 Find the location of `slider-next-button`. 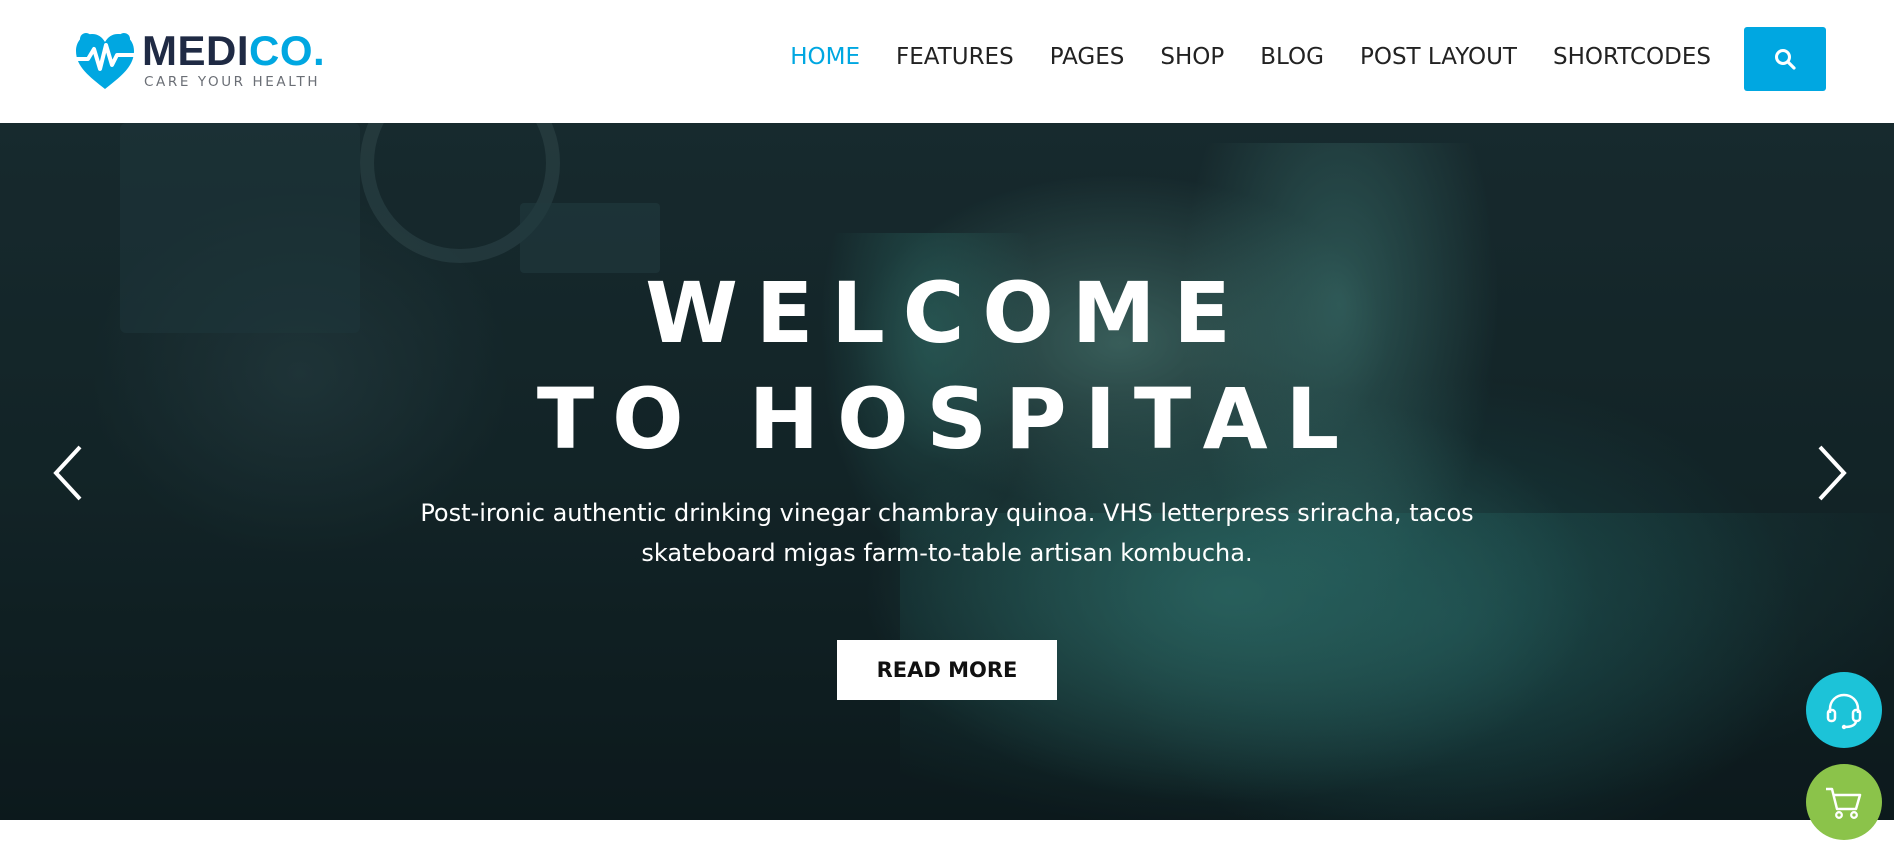

slider-next-button is located at coordinates (1830, 473).